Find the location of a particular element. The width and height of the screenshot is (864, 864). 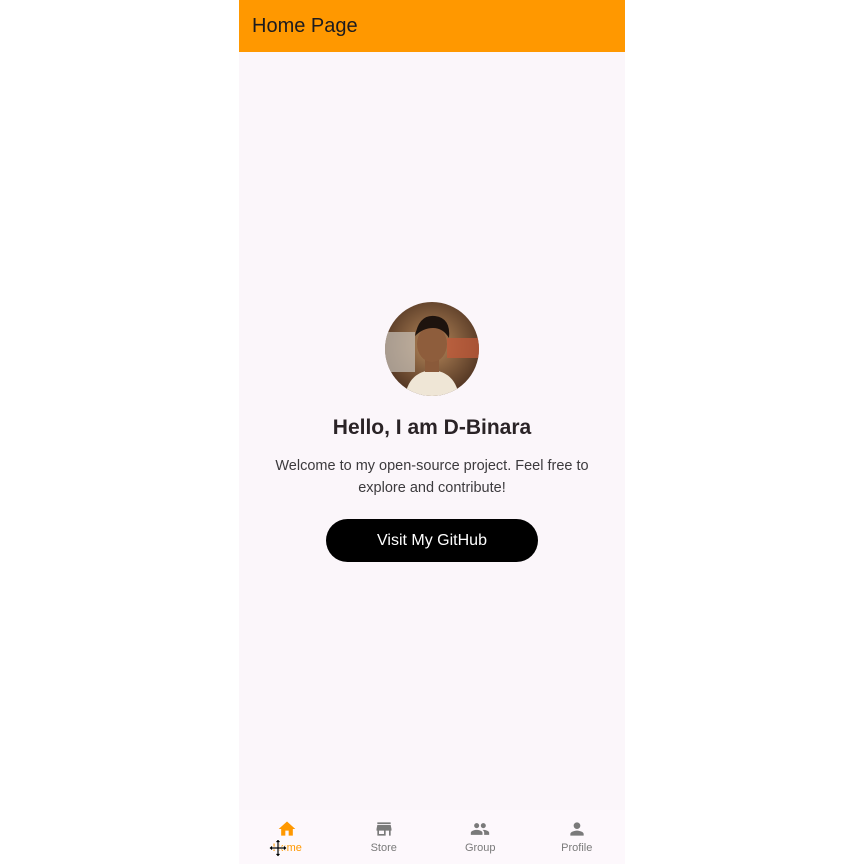

visit-github-button: Visit My GitHub is located at coordinates (432, 540).